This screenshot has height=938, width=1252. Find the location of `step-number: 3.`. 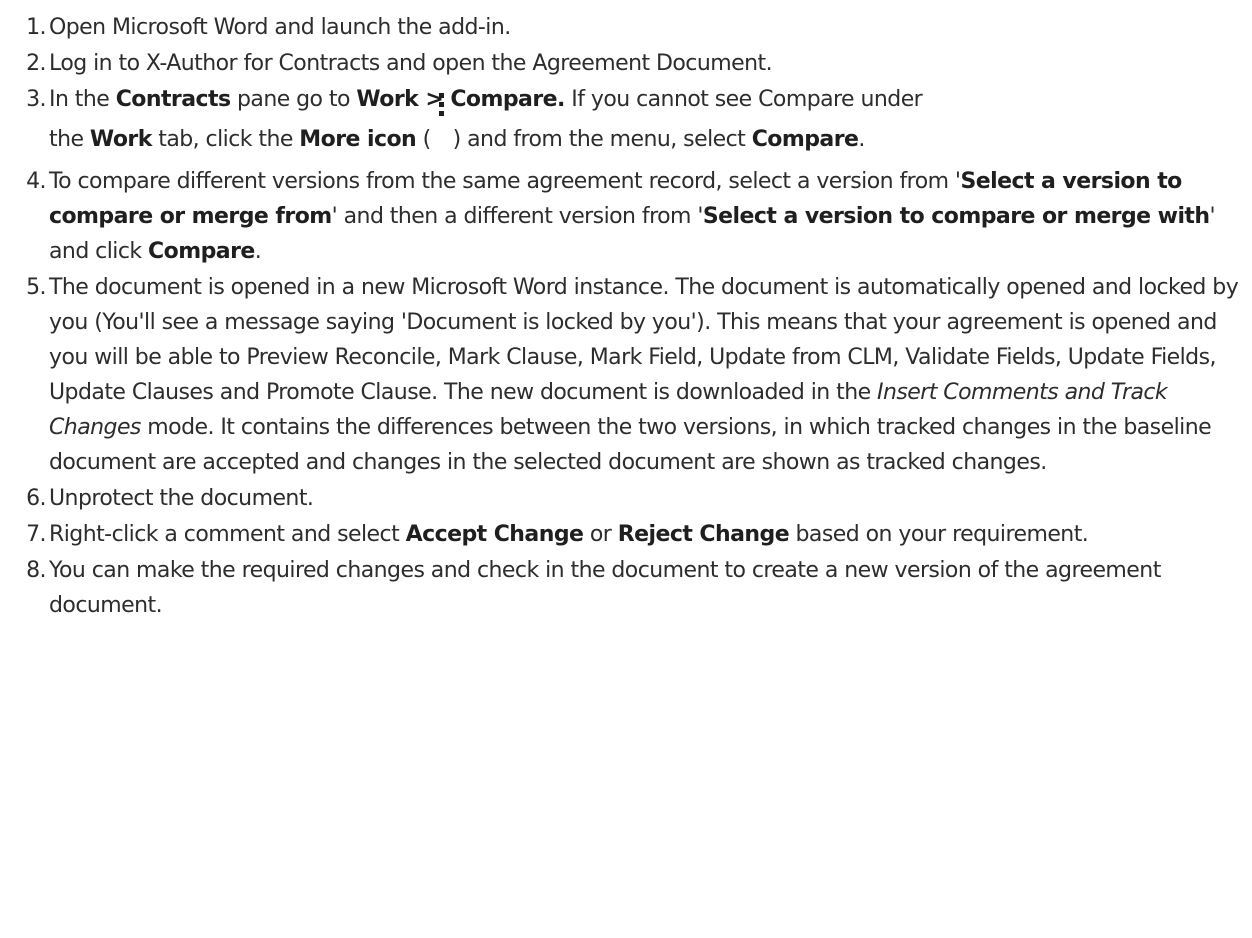

step-number: 3. is located at coordinates (36, 99).